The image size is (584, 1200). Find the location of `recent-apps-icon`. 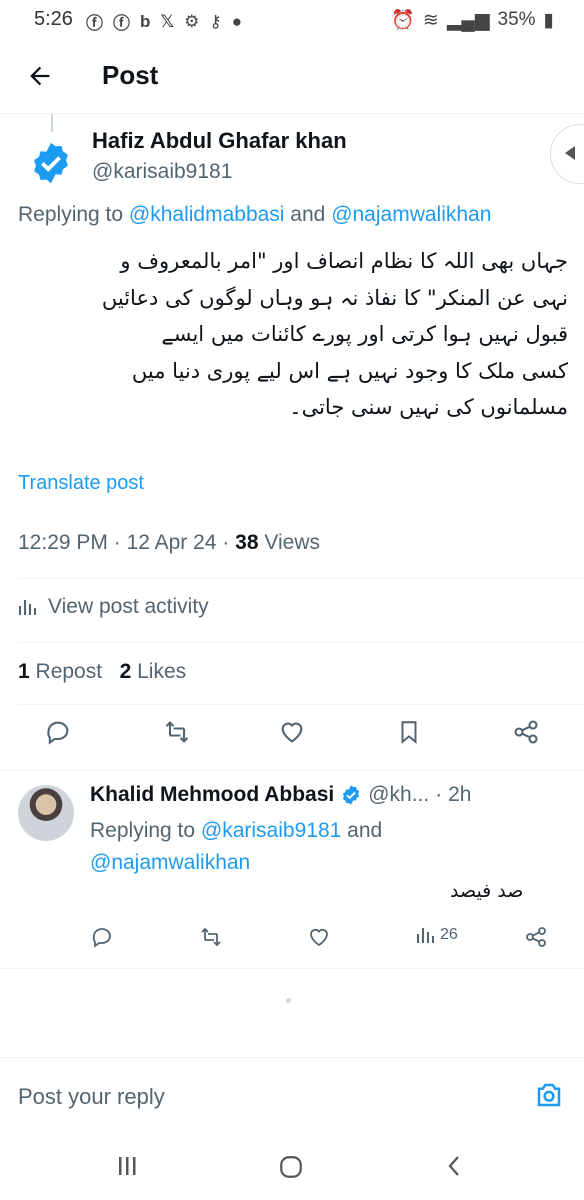

recent-apps-icon is located at coordinates (127, 1166).